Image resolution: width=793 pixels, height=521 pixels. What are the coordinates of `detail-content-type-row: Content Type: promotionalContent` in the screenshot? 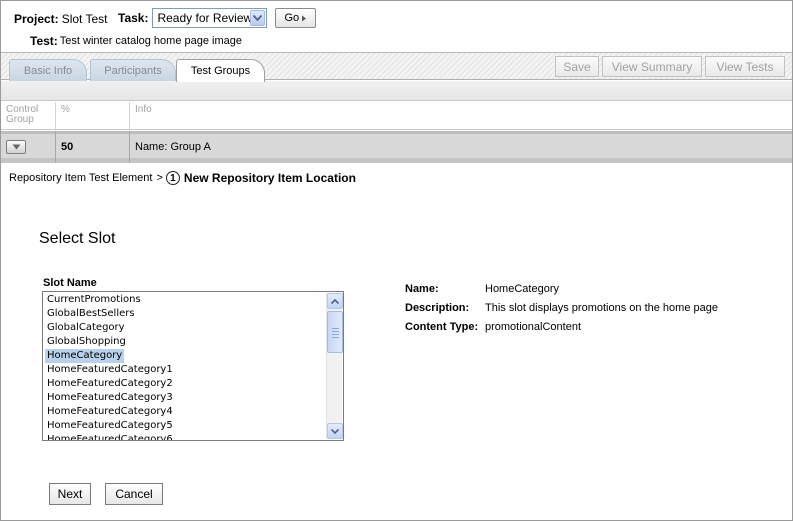 It's located at (561, 326).